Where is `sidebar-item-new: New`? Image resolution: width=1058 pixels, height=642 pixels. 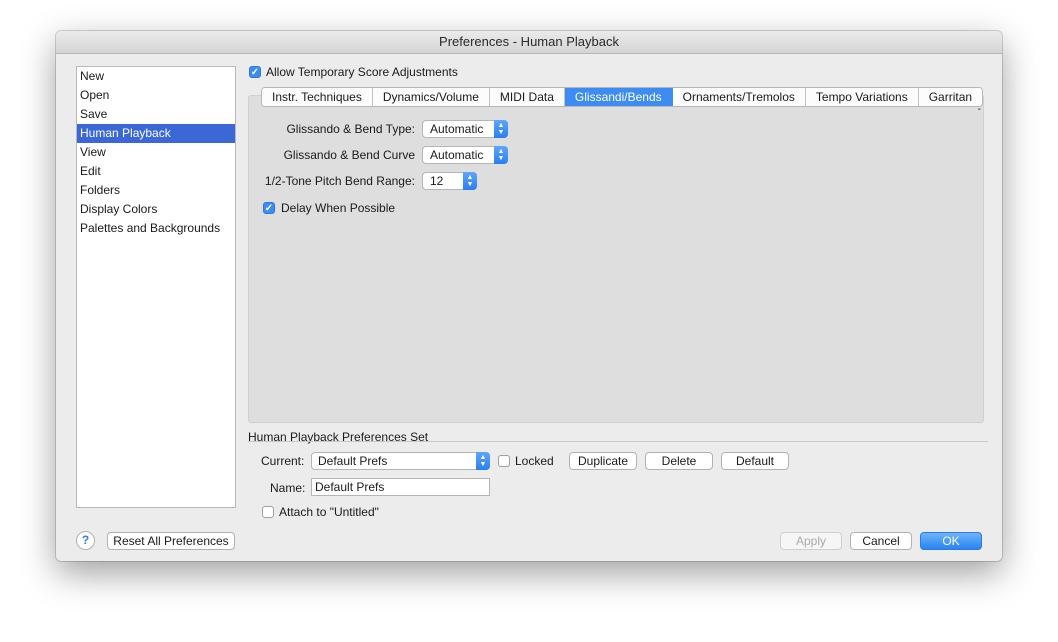 sidebar-item-new: New is located at coordinates (156, 76).